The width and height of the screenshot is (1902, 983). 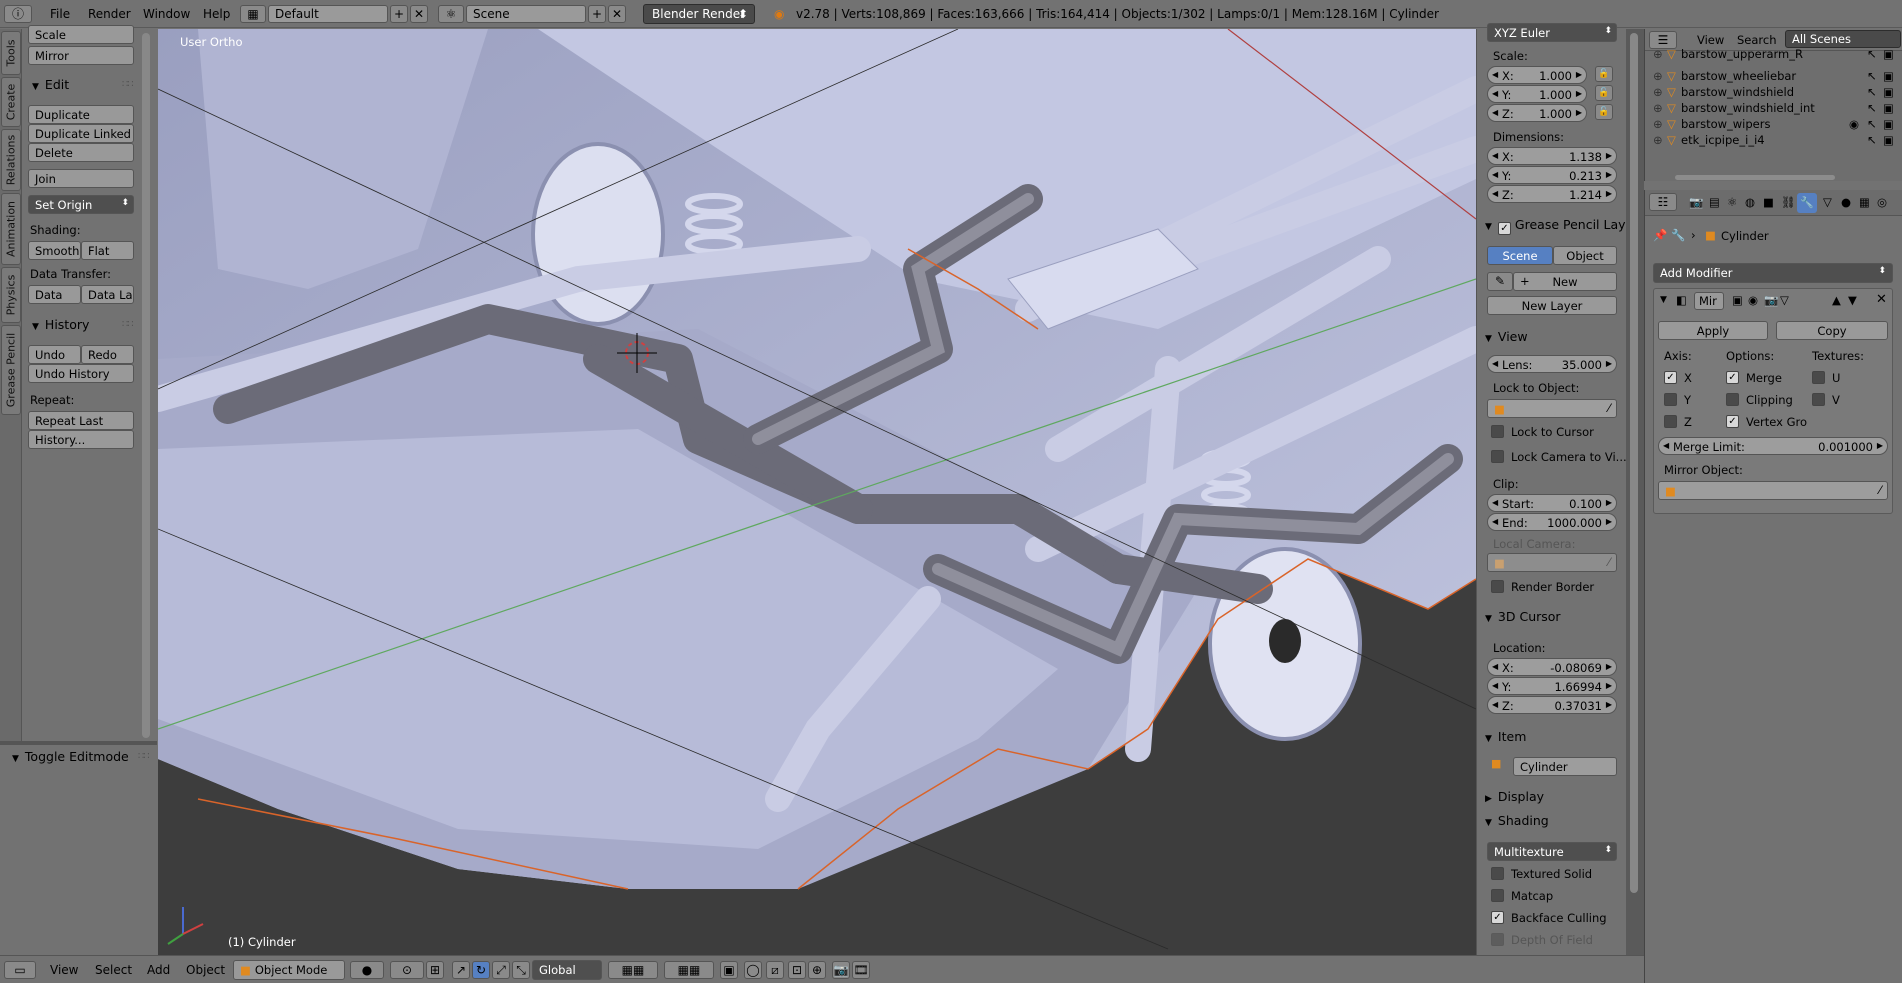 What do you see at coordinates (1497, 917) in the screenshot?
I see `backface-culling-checkbox: ✓` at bounding box center [1497, 917].